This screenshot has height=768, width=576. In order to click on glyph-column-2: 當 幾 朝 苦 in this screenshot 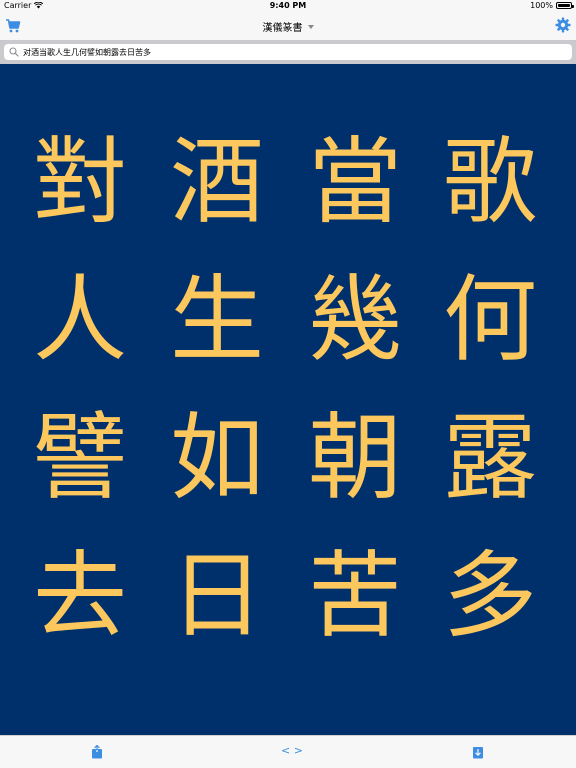, I will do `click(355, 390)`.